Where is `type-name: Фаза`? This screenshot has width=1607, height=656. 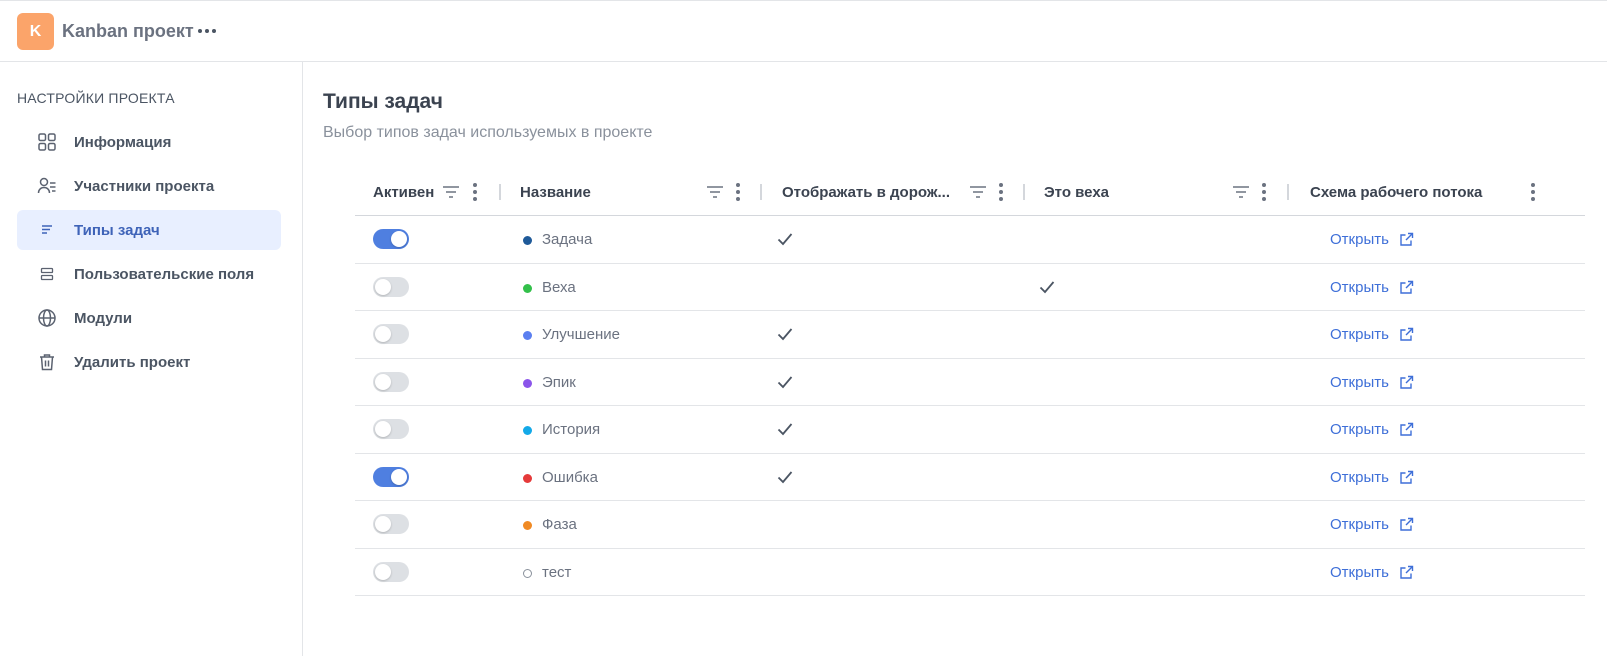 type-name: Фаза is located at coordinates (559, 524).